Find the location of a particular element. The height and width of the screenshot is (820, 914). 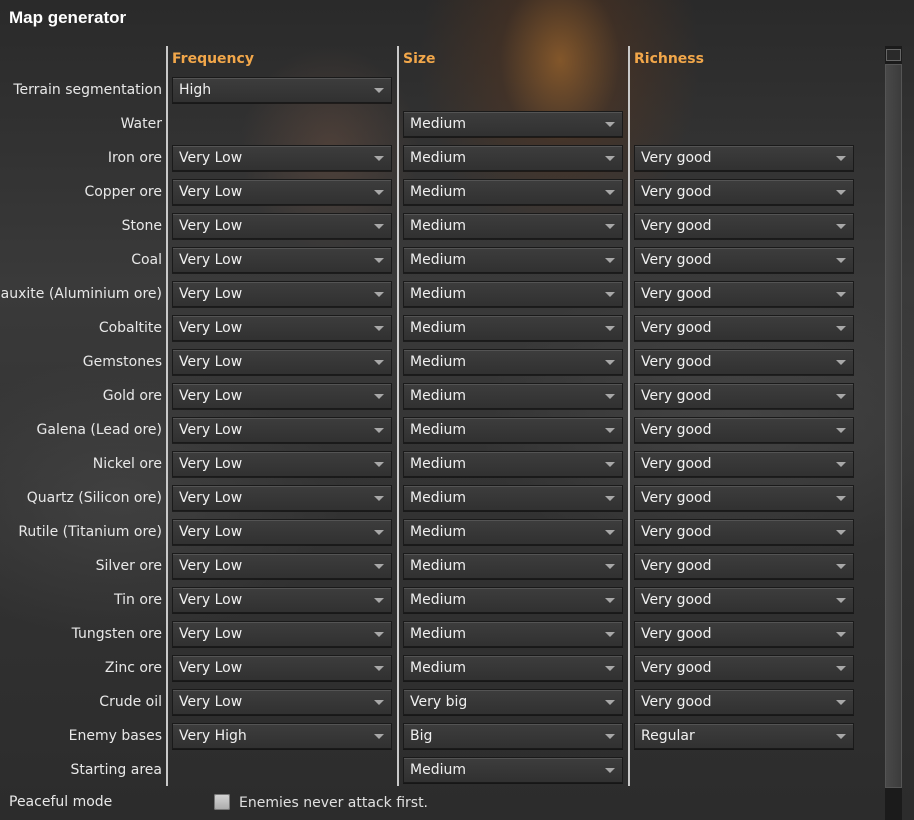

size-dropdown: Very big is located at coordinates (513, 702).